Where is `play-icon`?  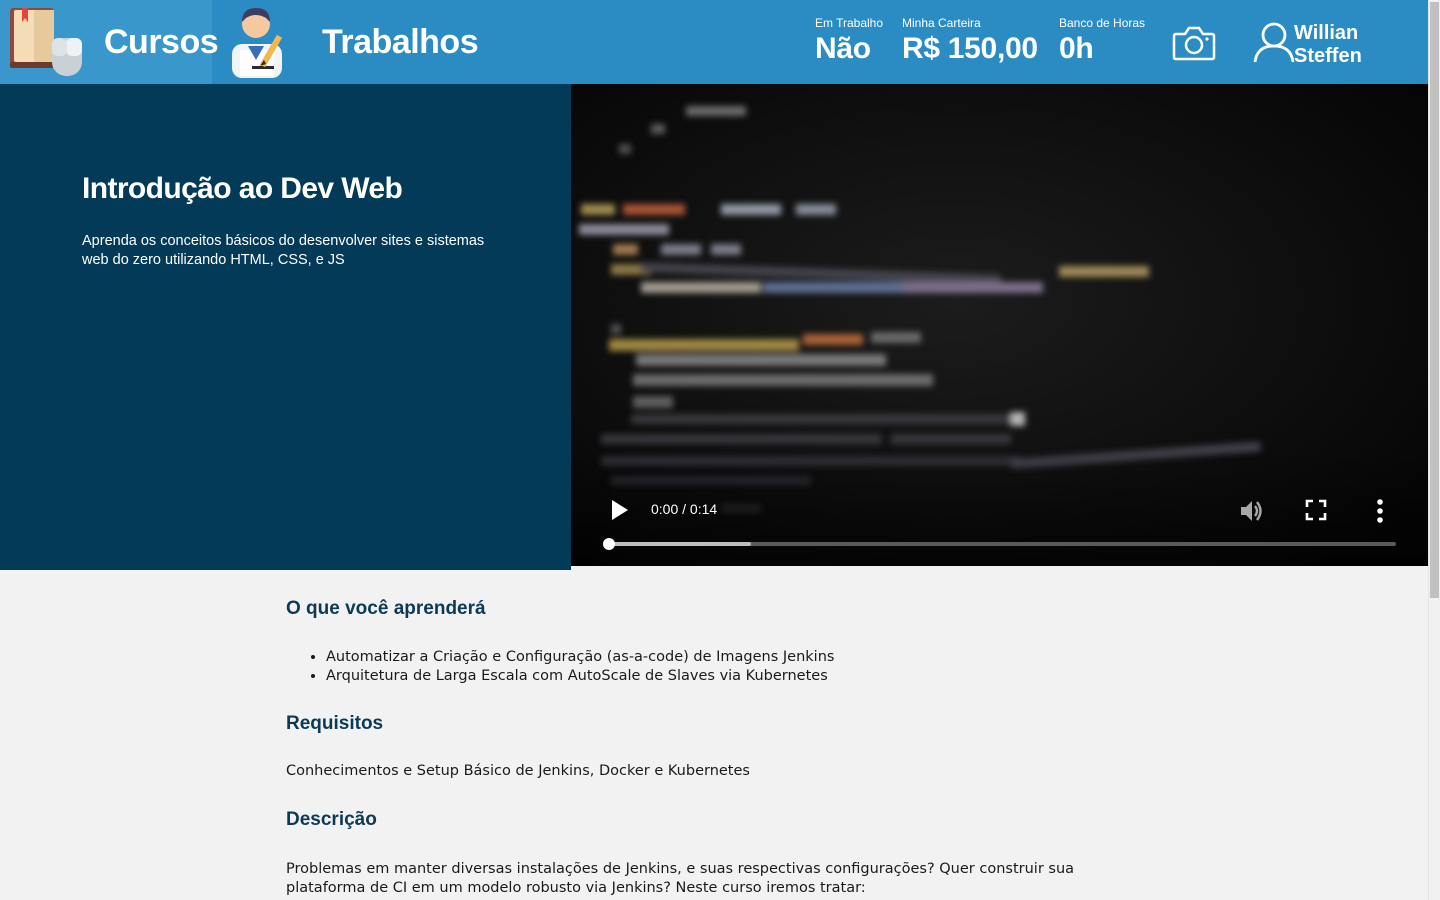
play-icon is located at coordinates (620, 510).